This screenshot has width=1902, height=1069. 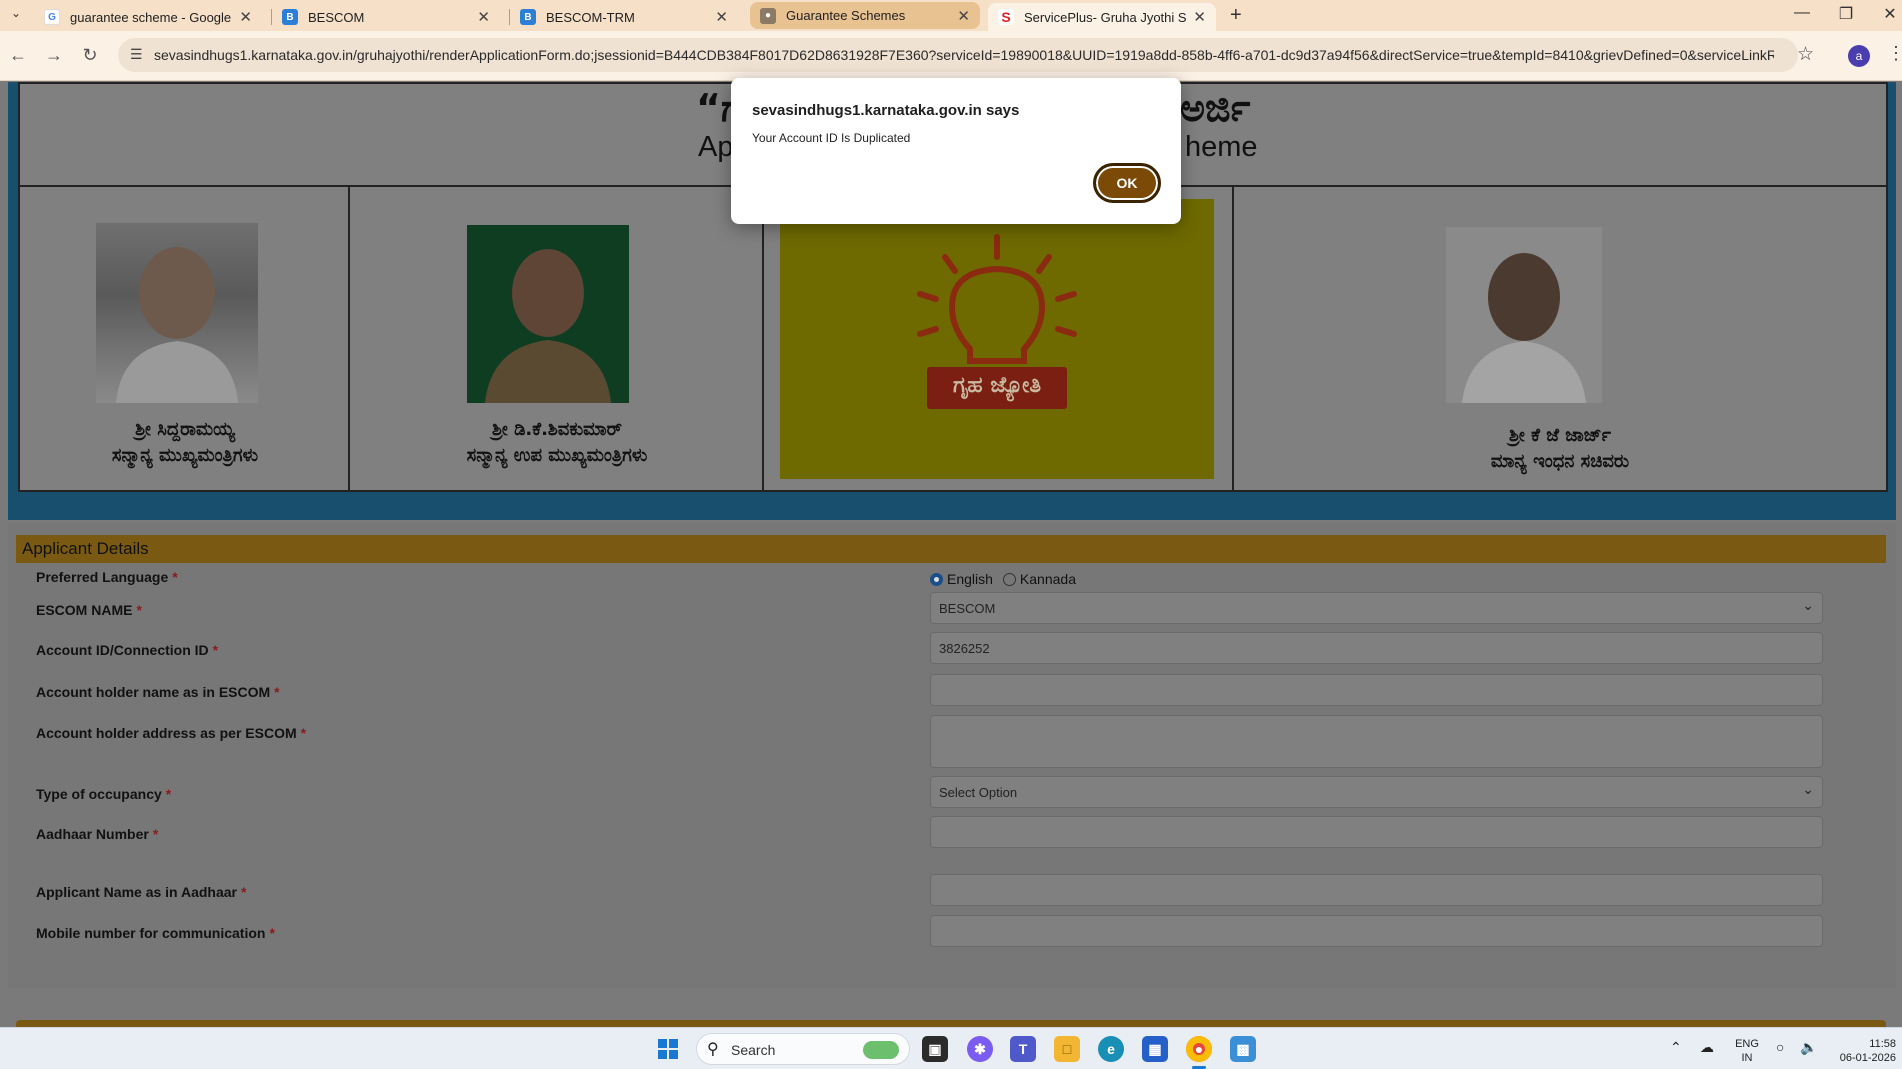 What do you see at coordinates (1863, 1051) in the screenshot?
I see `clock: 11:58 06-01-2026` at bounding box center [1863, 1051].